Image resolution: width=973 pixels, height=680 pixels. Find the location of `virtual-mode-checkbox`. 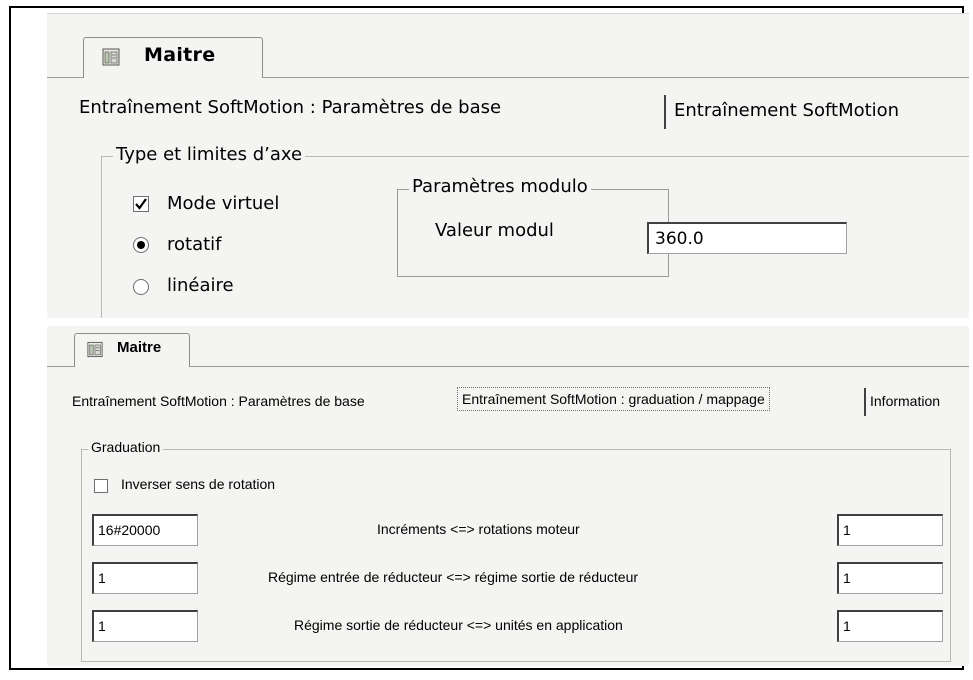

virtual-mode-checkbox is located at coordinates (141, 204).